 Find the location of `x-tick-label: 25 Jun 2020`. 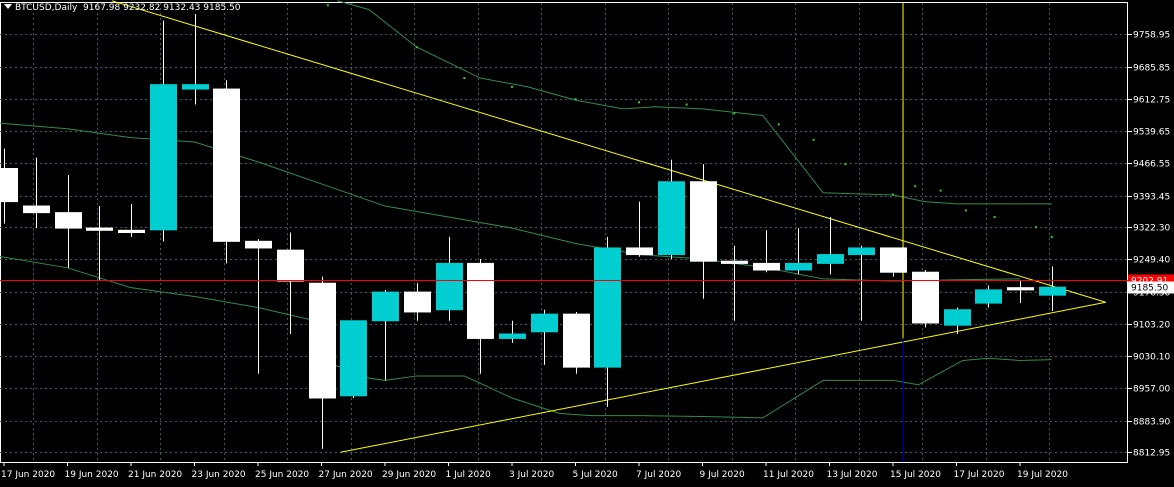

x-tick-label: 25 Jun 2020 is located at coordinates (282, 475).